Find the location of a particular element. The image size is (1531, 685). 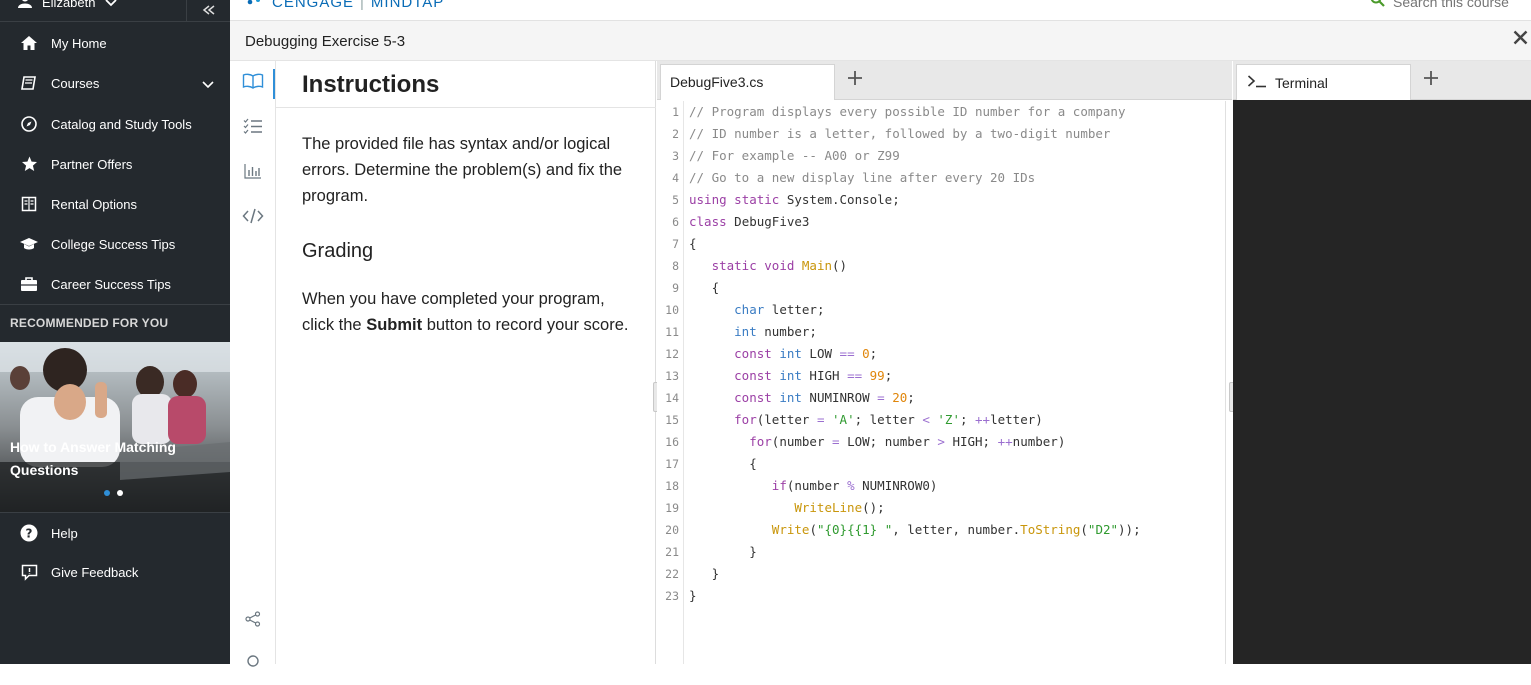

checklist-icon is located at coordinates (253, 128).